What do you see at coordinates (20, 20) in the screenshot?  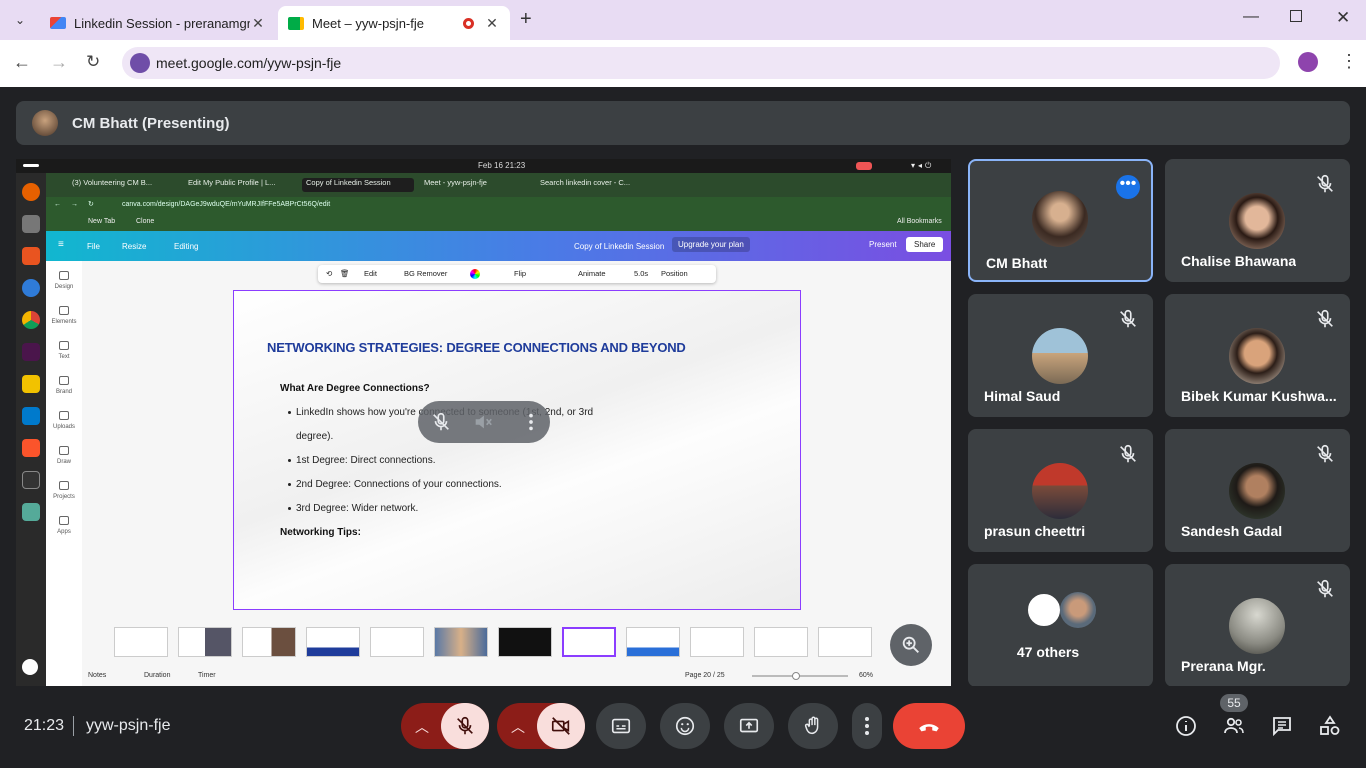 I see `tab-search-icon: ⌄` at bounding box center [20, 20].